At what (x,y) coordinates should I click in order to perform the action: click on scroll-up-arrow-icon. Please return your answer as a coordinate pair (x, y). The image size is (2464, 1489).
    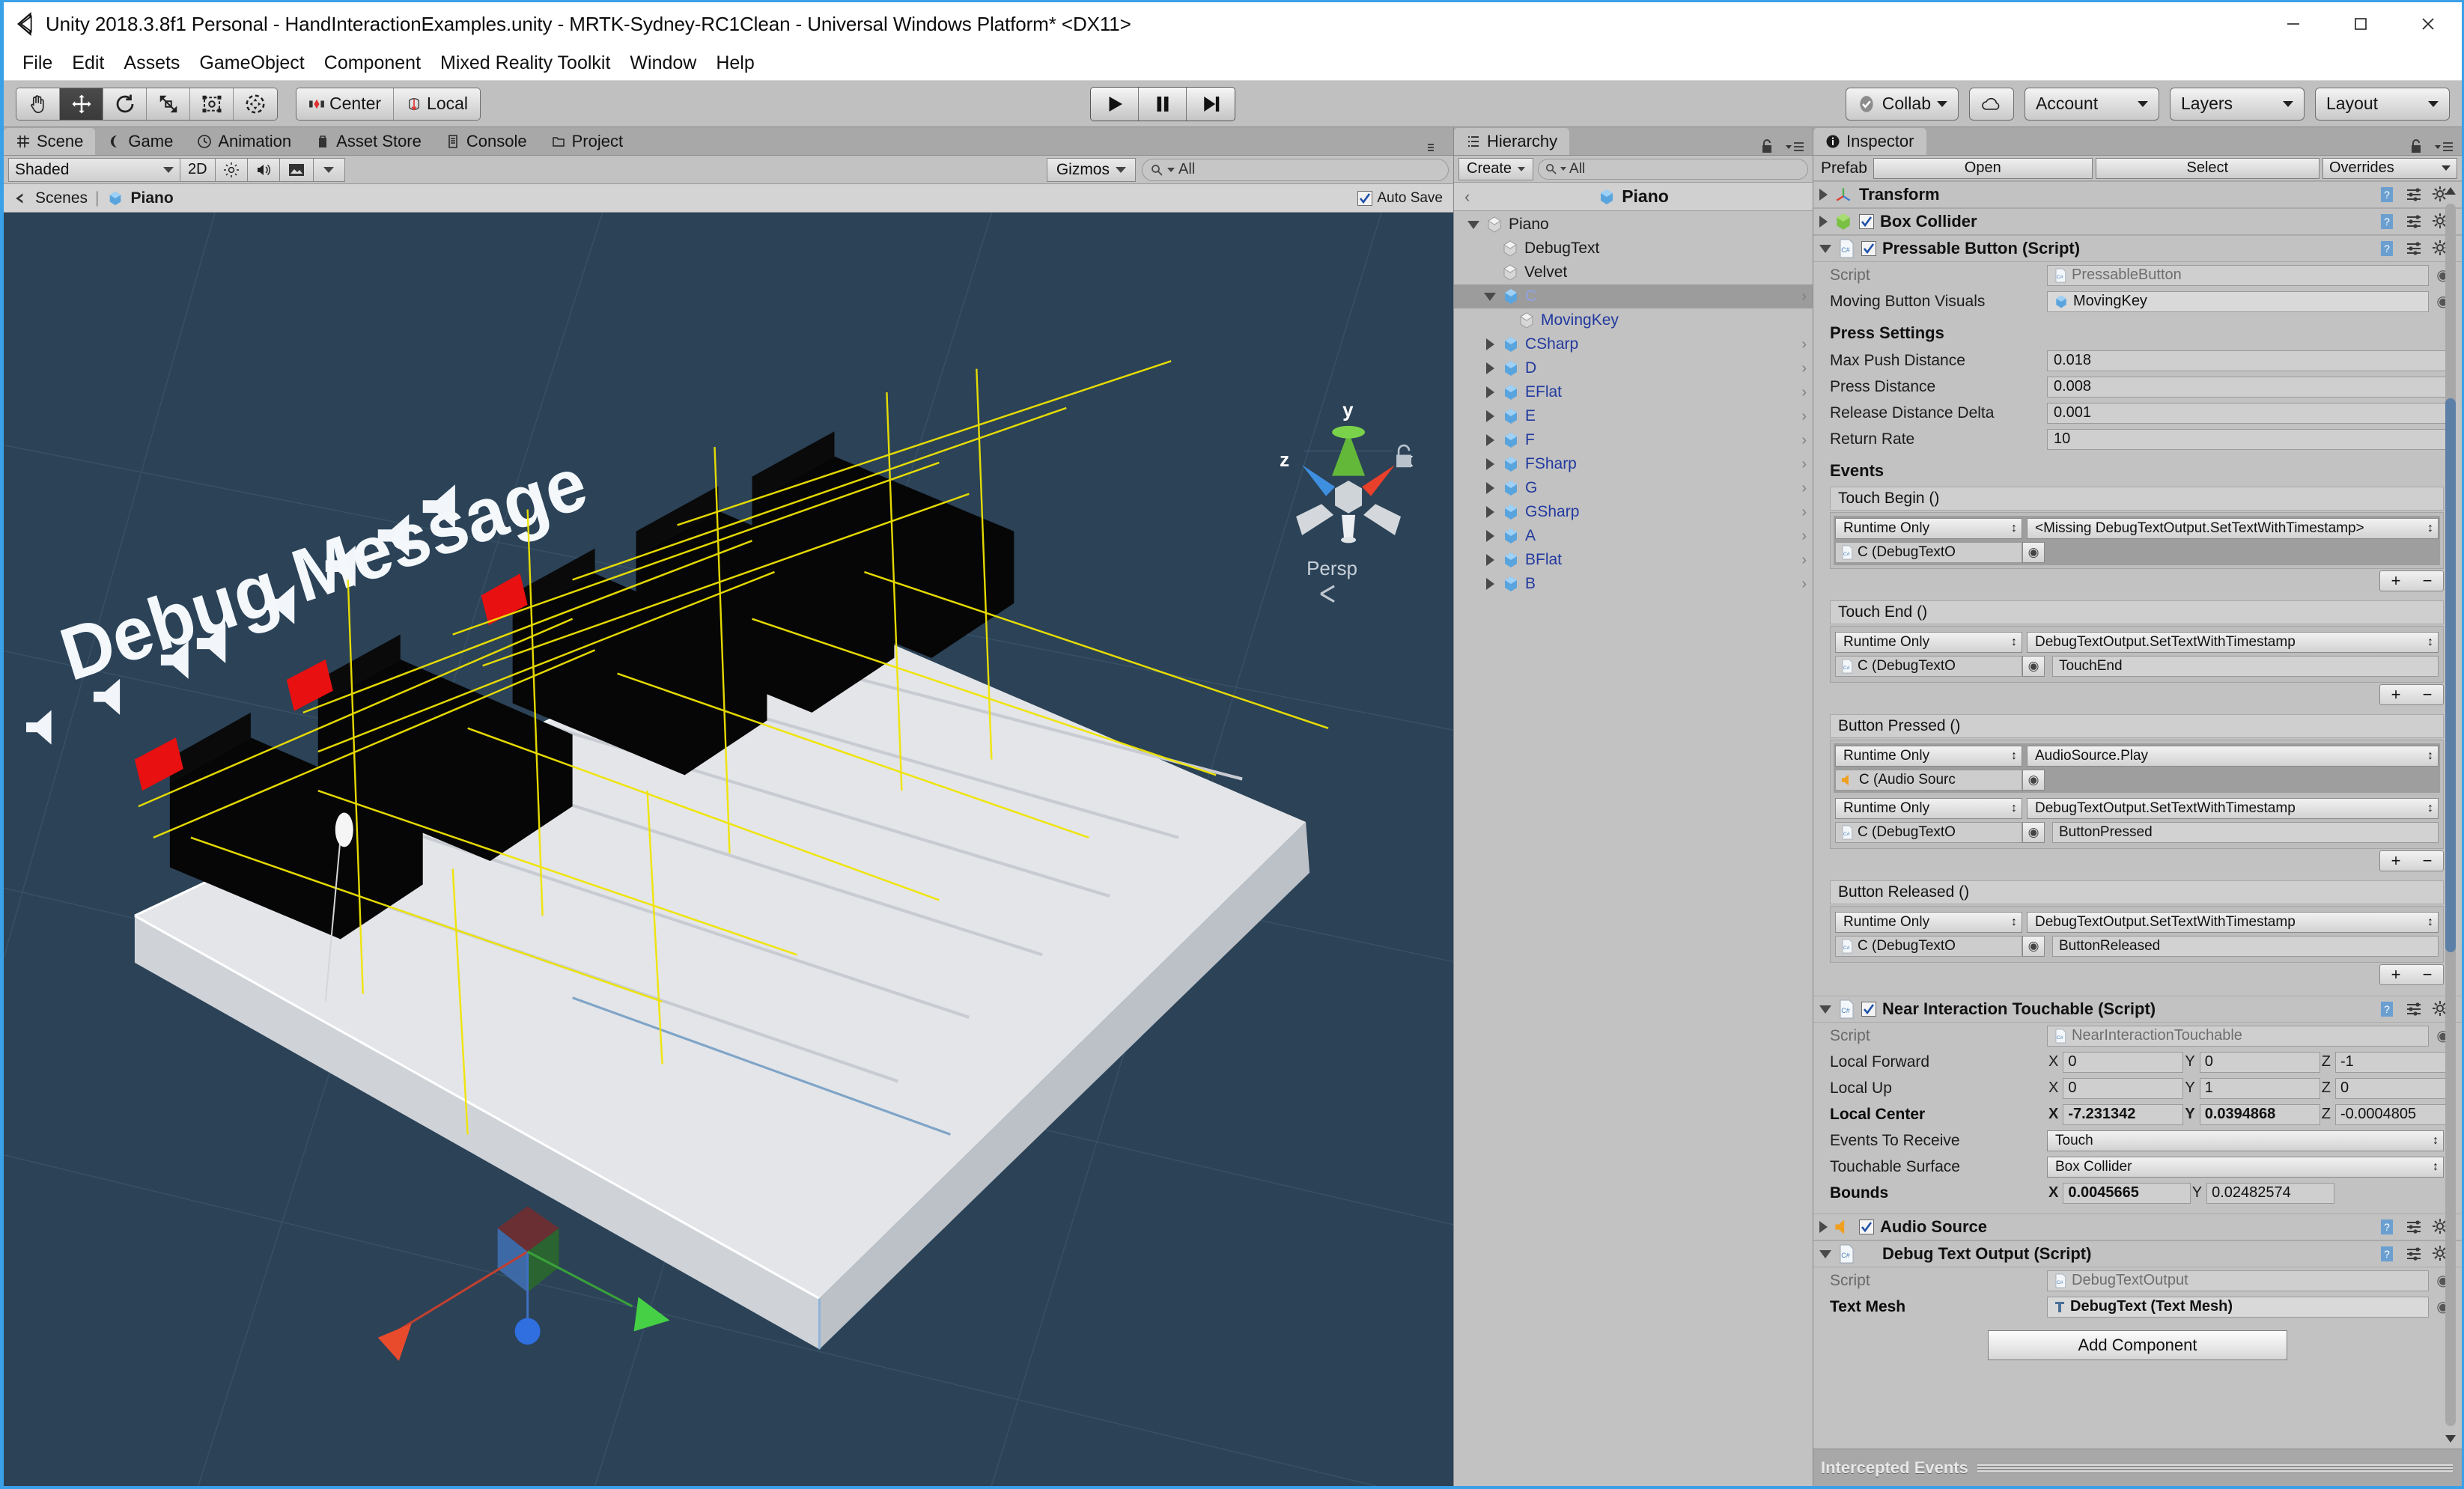
    Looking at the image, I should click on (2450, 191).